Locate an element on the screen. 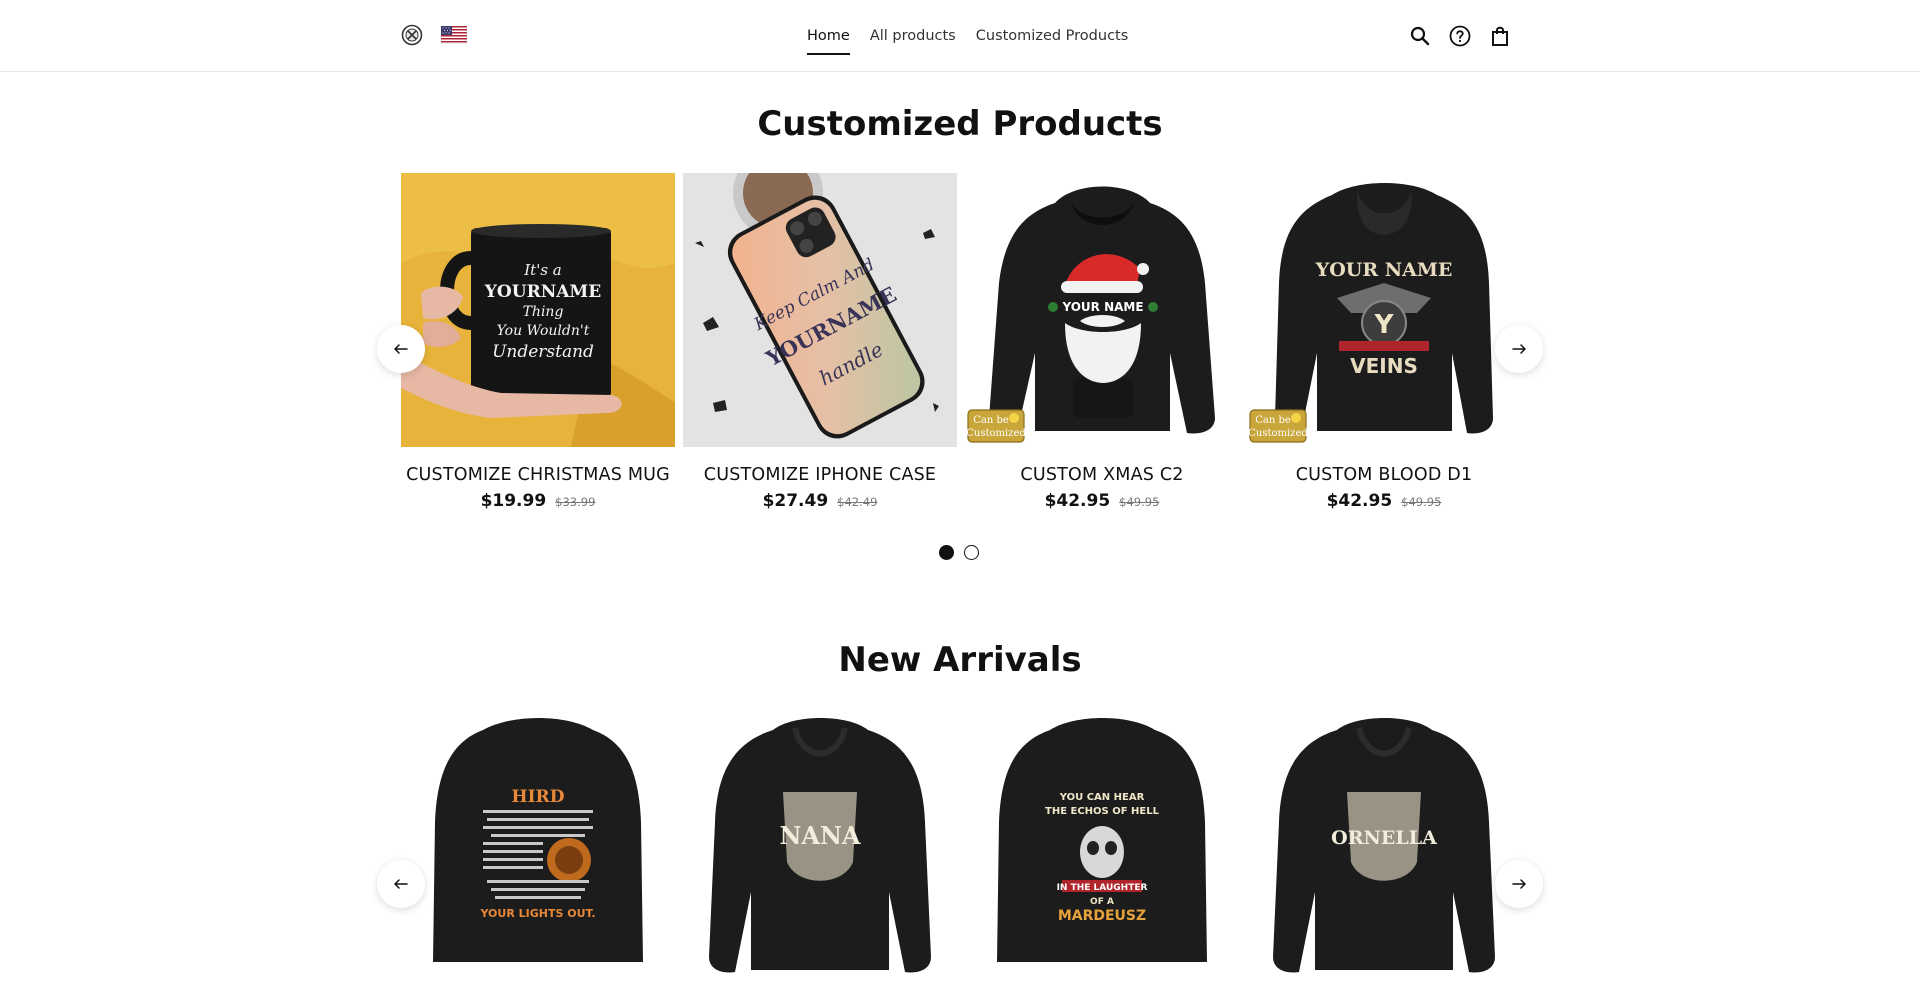 This screenshot has width=1920, height=993. hoodie-print-line: YOUR LIGHTS OUT. is located at coordinates (537, 913).